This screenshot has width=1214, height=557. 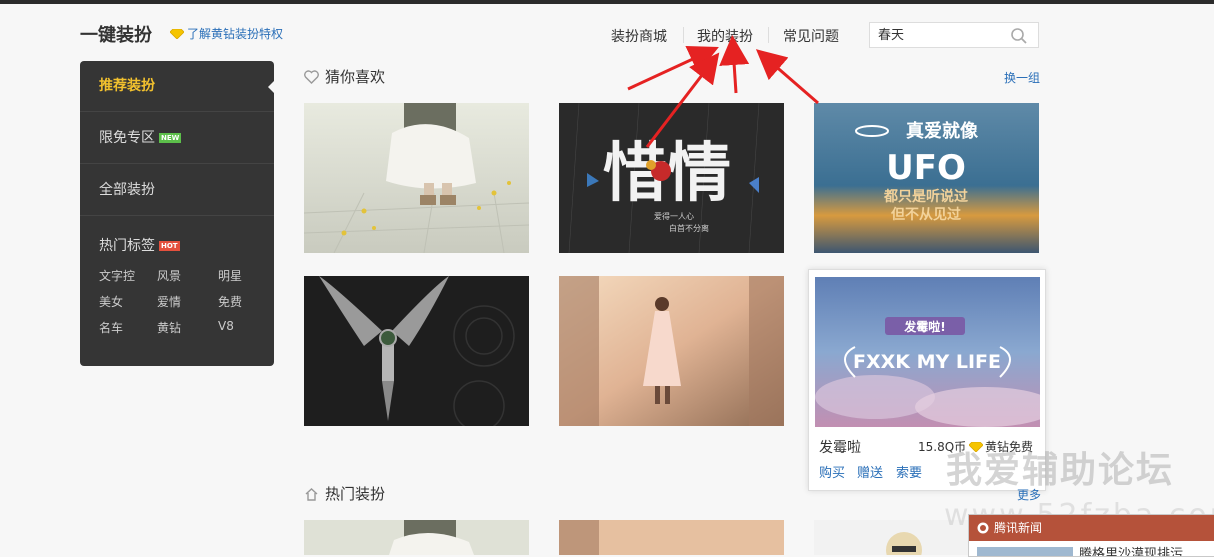 I want to click on sidebar-item-label: 全部装扮, so click(x=127, y=190).